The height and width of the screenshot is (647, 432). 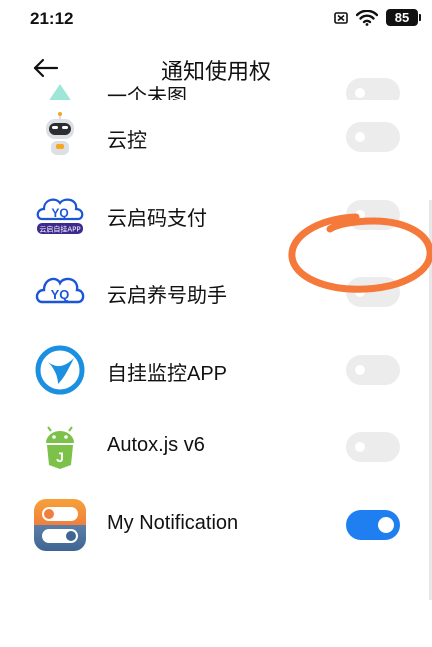 What do you see at coordinates (127, 141) in the screenshot?
I see `app-name: 云控` at bounding box center [127, 141].